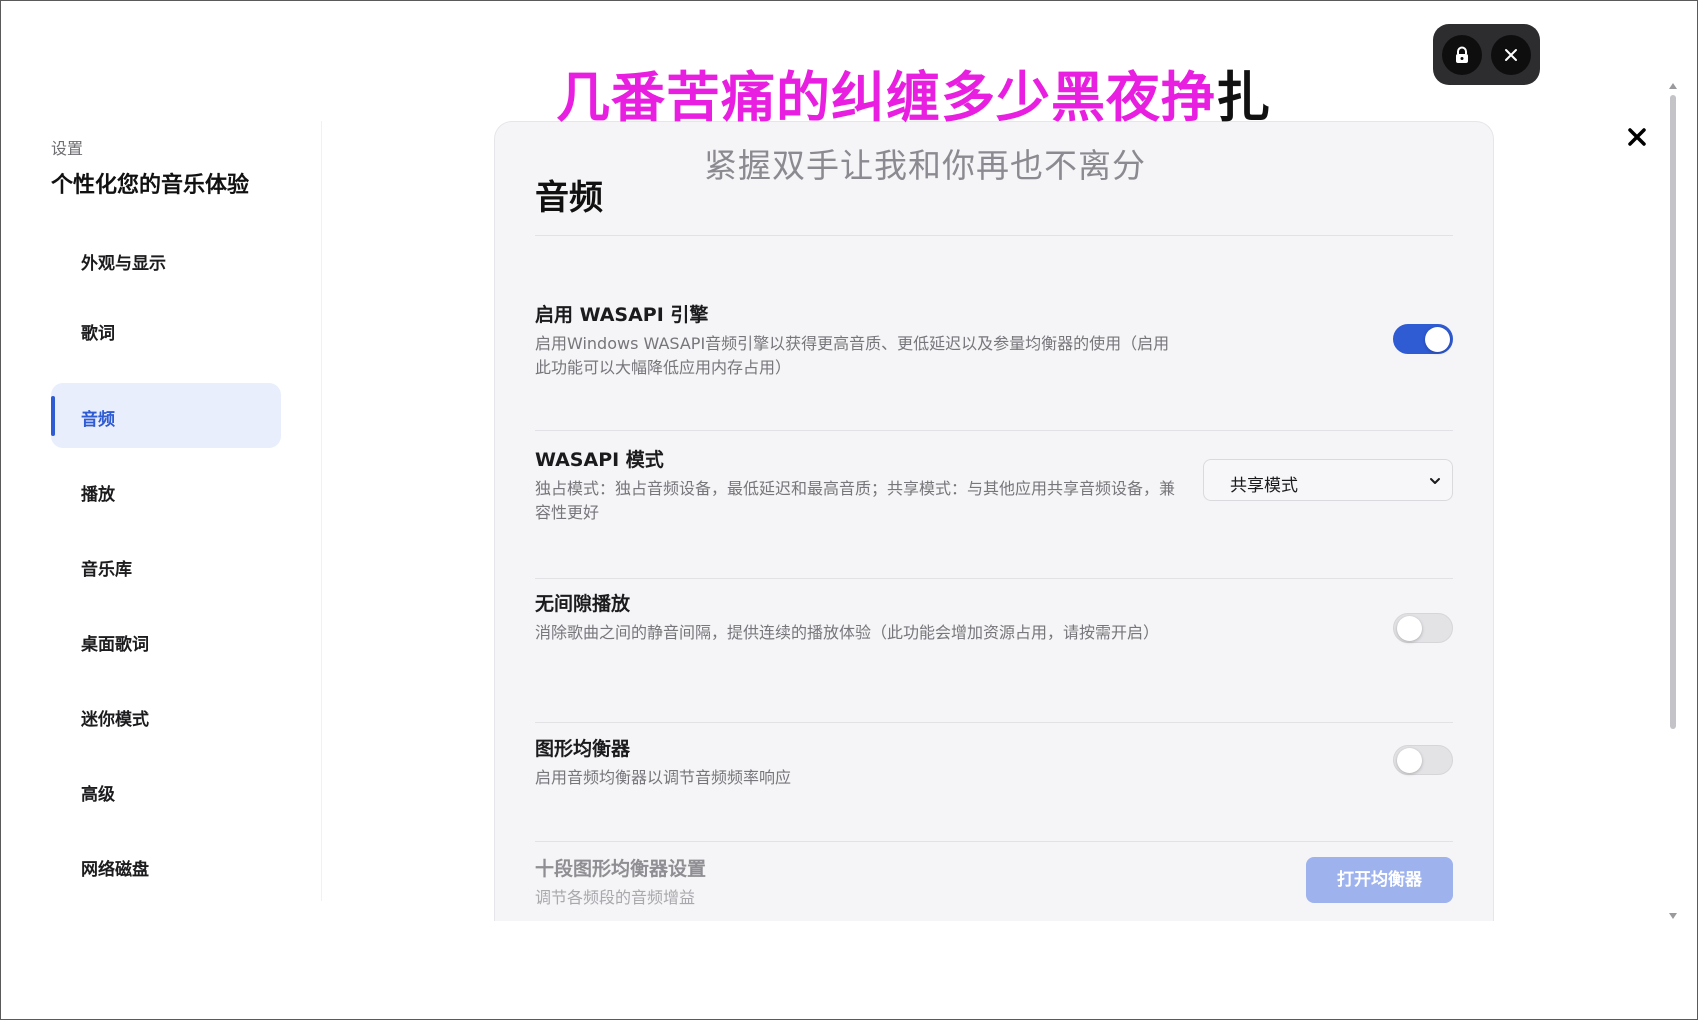 The width and height of the screenshot is (1698, 1020). I want to click on sidebar-item-music-library: 音乐库, so click(166, 565).